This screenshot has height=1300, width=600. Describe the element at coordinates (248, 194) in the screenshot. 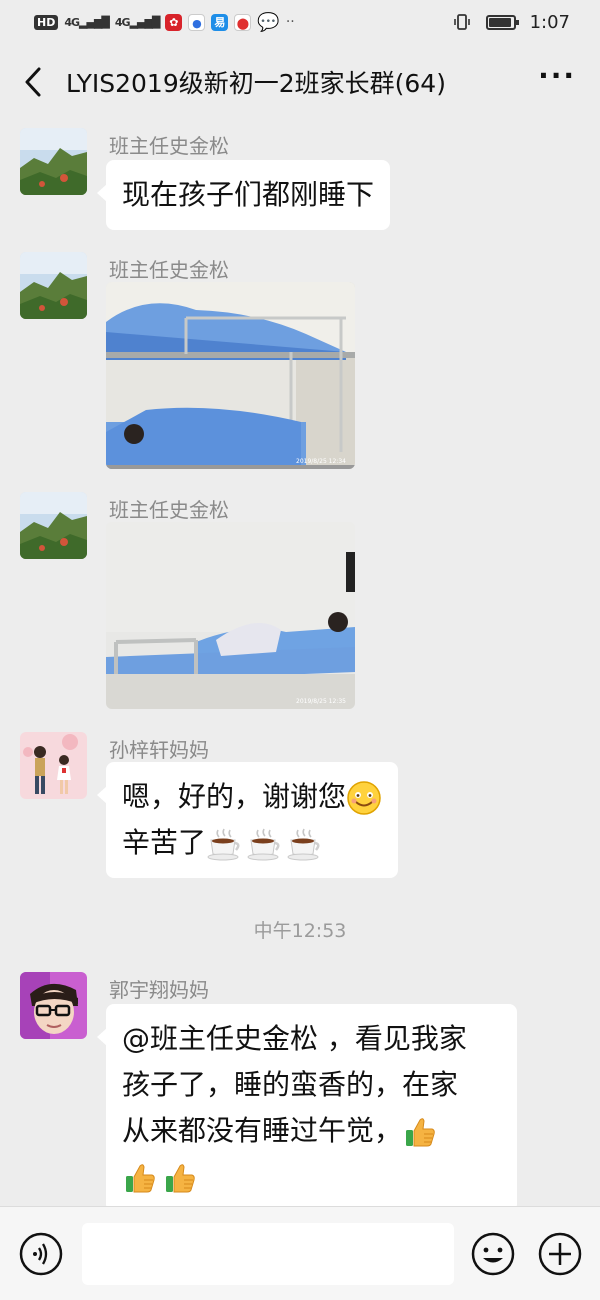

I see `message-text: 现在孩子们都刚睡下` at that location.